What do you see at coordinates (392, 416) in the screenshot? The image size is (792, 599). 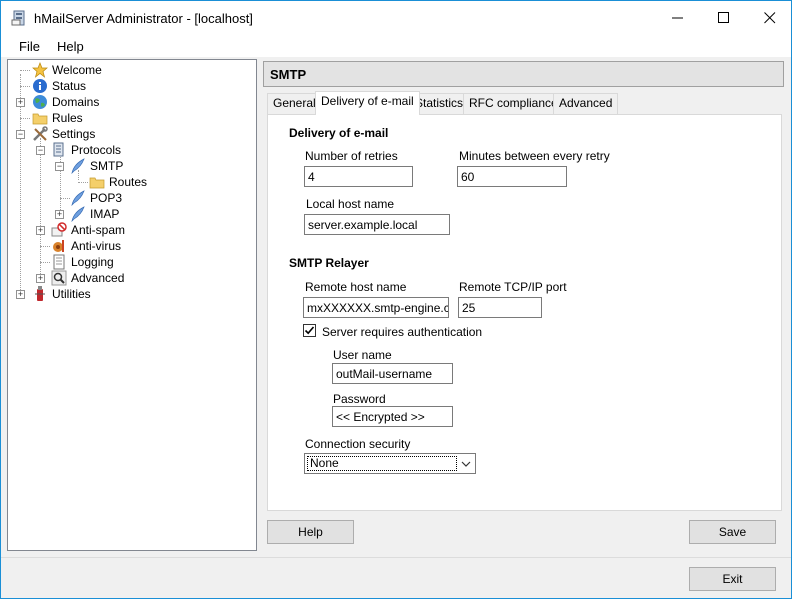 I see `password-input: << Encrypted >>` at bounding box center [392, 416].